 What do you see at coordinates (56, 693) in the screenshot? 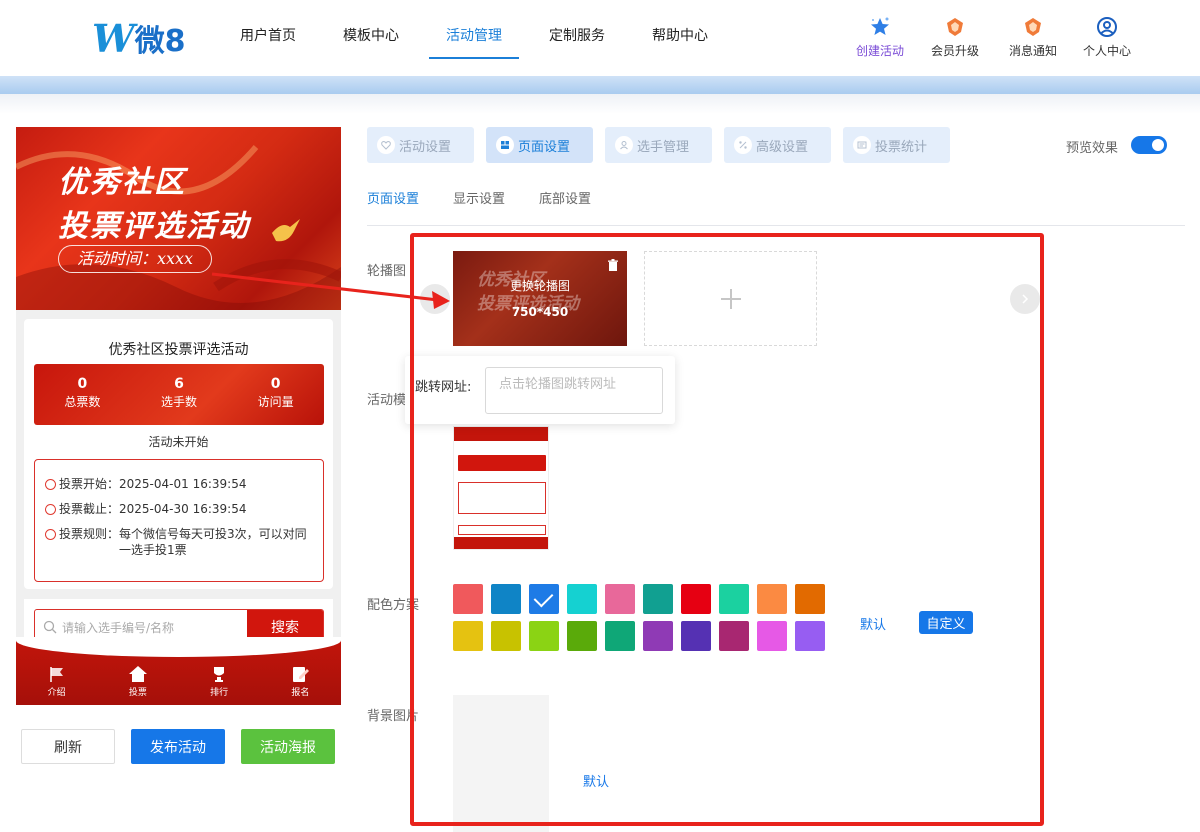
I see `tab-label: 介绍` at bounding box center [56, 693].